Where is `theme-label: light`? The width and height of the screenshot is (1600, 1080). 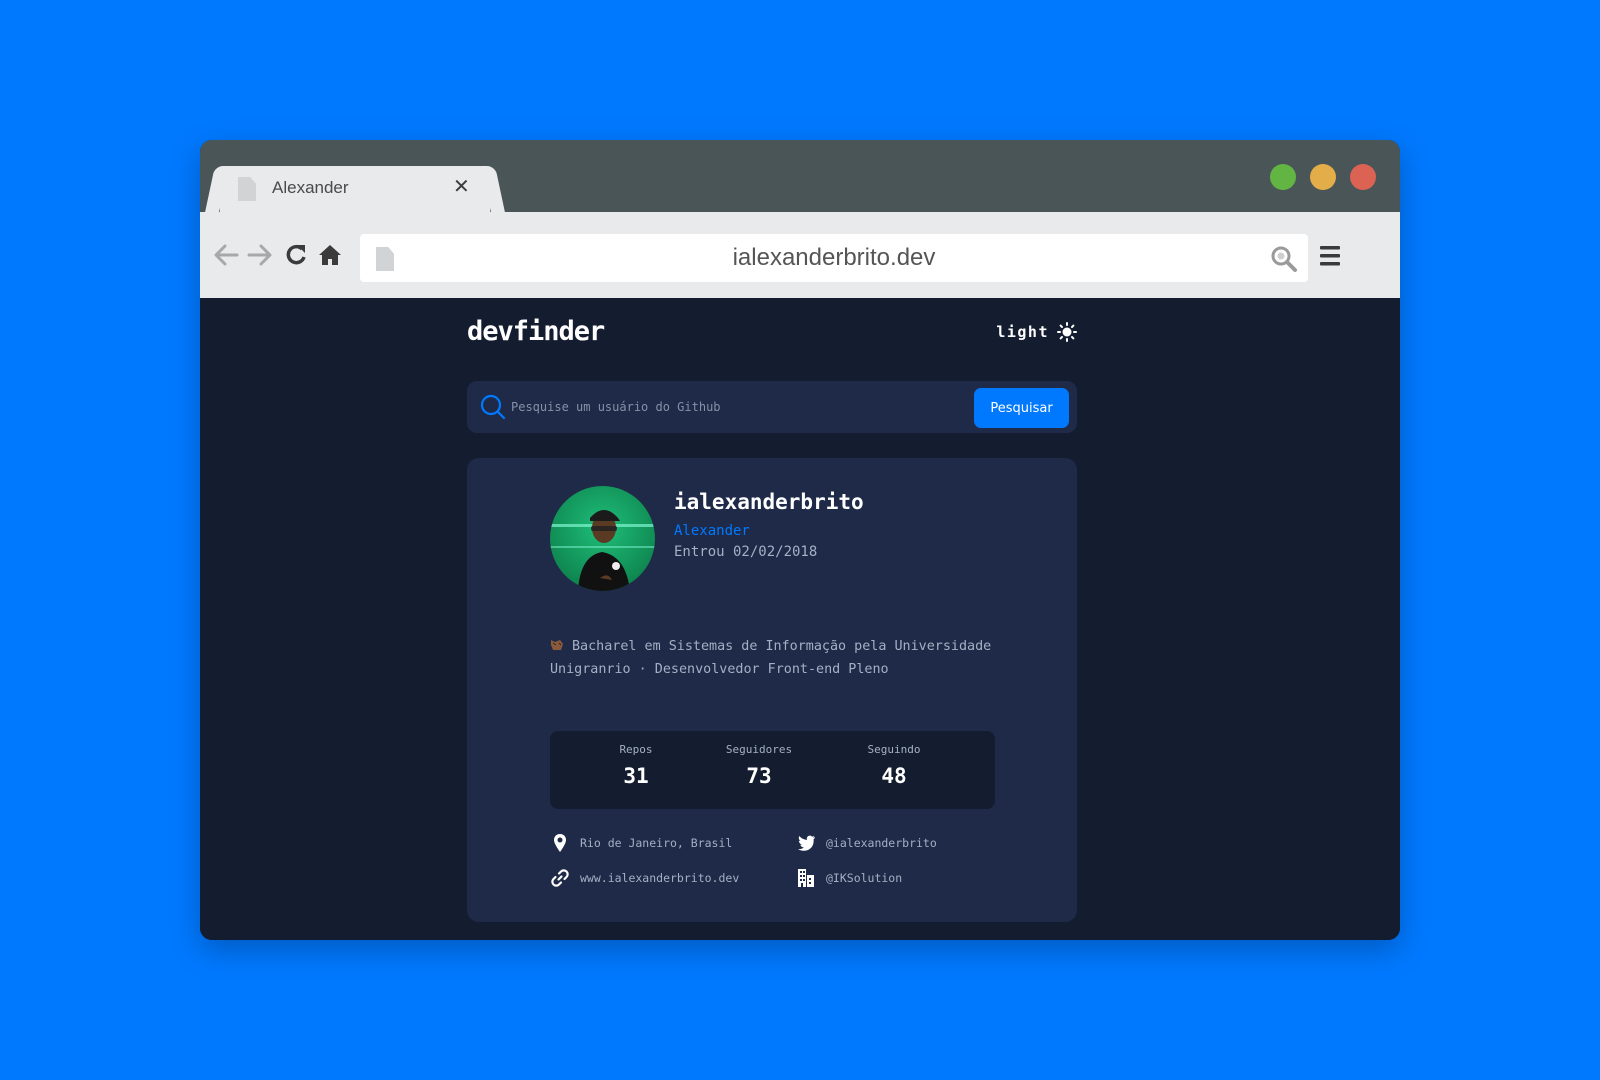
theme-label: light is located at coordinates (1022, 332).